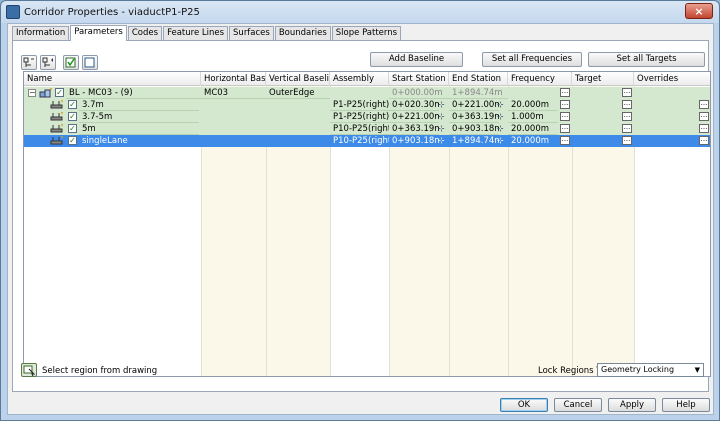 This screenshot has width=720, height=421. What do you see at coordinates (414, 117) in the screenshot?
I see `region-start-station: 0+221.00m` at bounding box center [414, 117].